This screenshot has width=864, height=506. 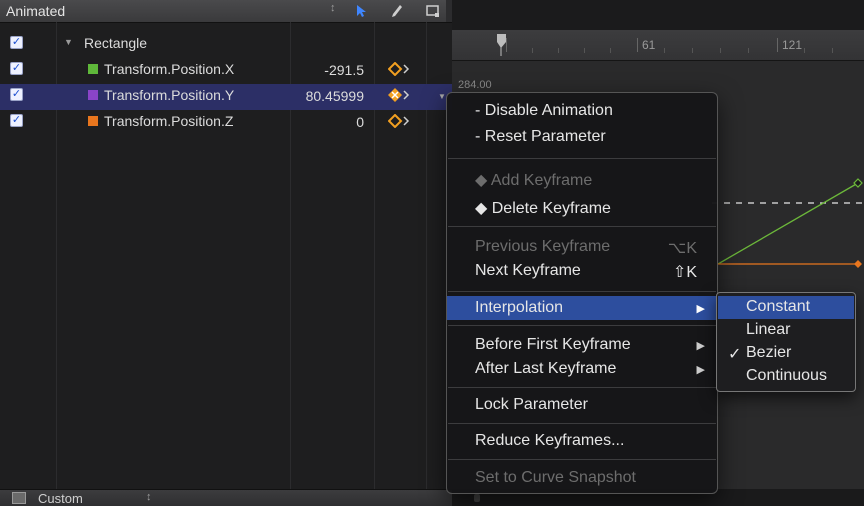 What do you see at coordinates (149, 497) in the screenshot?
I see `curve-set-popup-arrows: ↕` at bounding box center [149, 497].